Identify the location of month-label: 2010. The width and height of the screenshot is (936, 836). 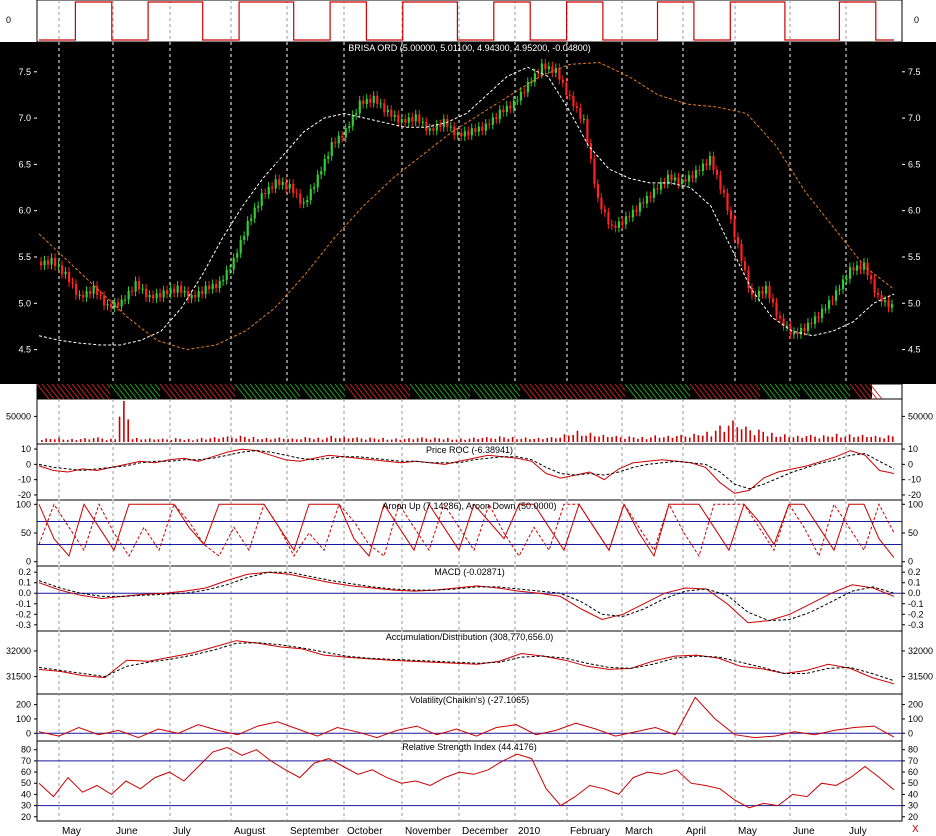
(529, 831).